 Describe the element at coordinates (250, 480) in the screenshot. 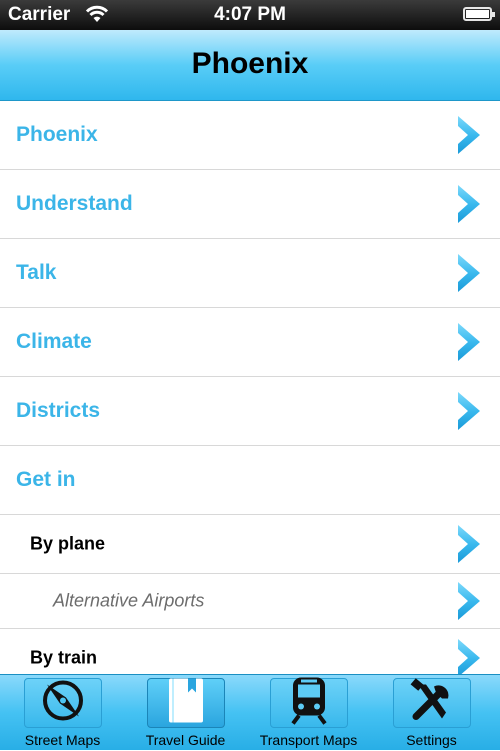

I see `list-item: Get in` at that location.